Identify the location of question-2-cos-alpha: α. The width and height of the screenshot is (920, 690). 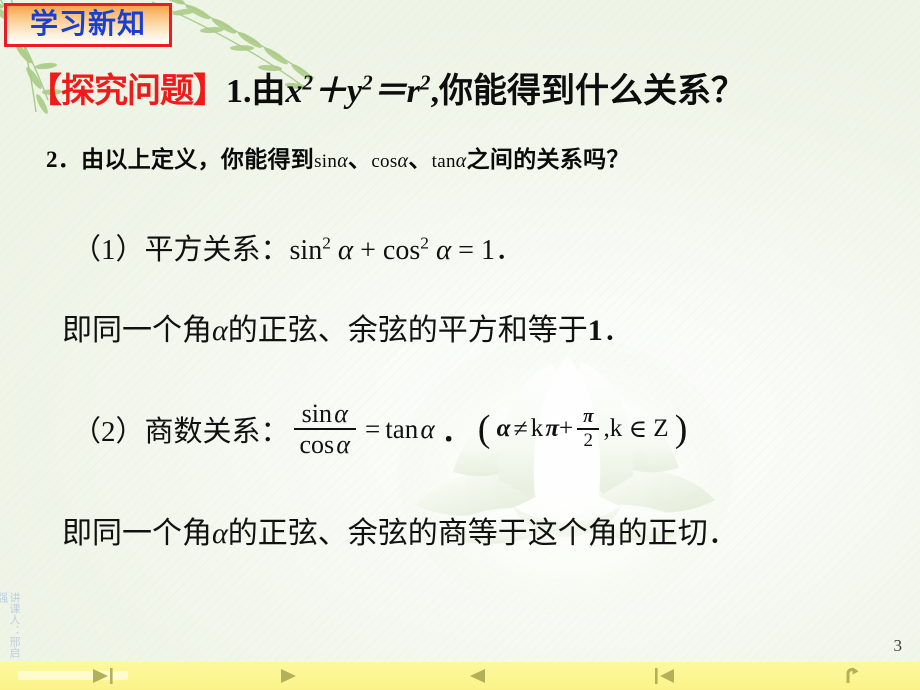
(403, 161).